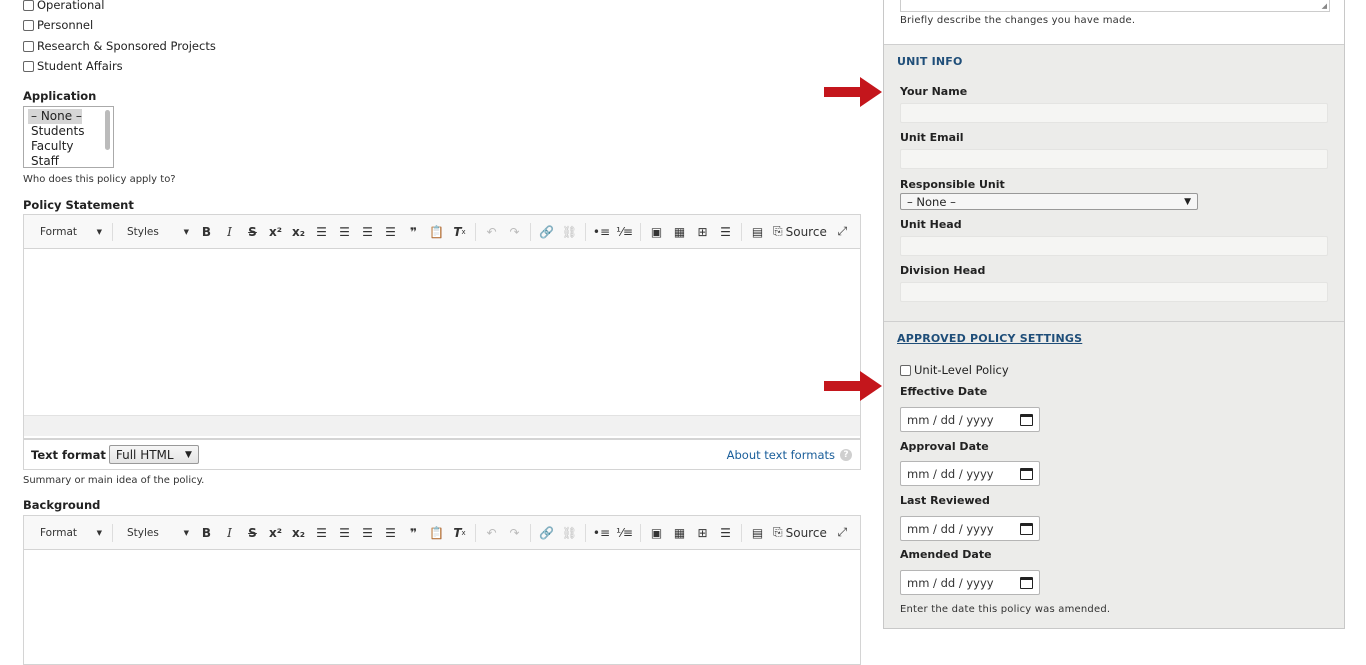 The height and width of the screenshot is (665, 1366). I want to click on unit-email-field, so click(1114, 159).